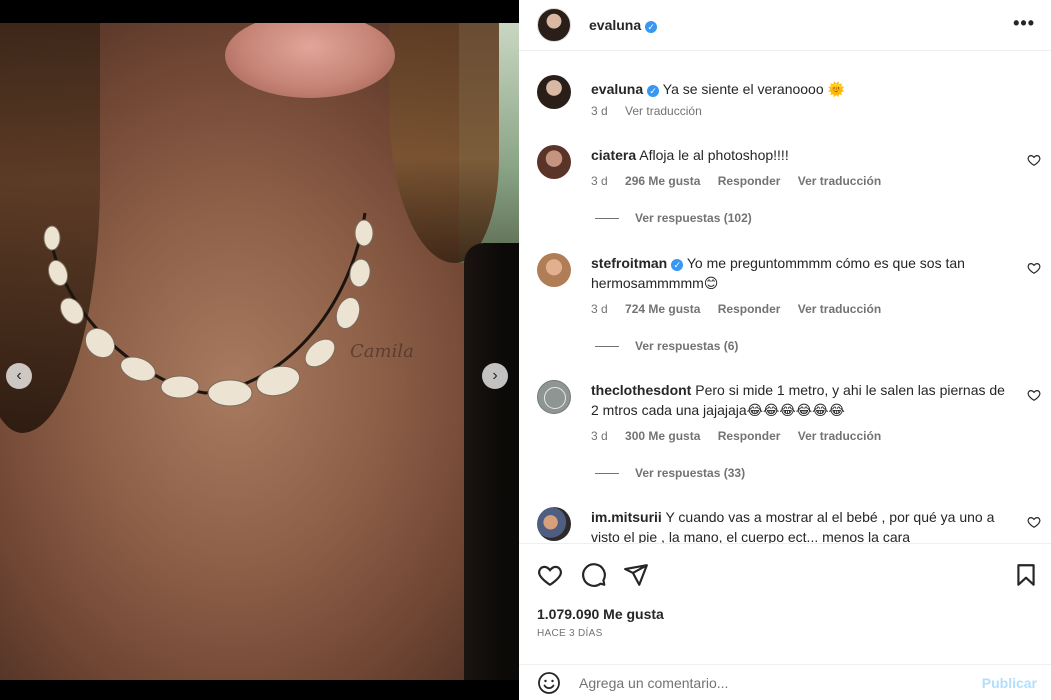  Describe the element at coordinates (662, 181) in the screenshot. I see `comment-likes: 296 Me gusta` at that location.